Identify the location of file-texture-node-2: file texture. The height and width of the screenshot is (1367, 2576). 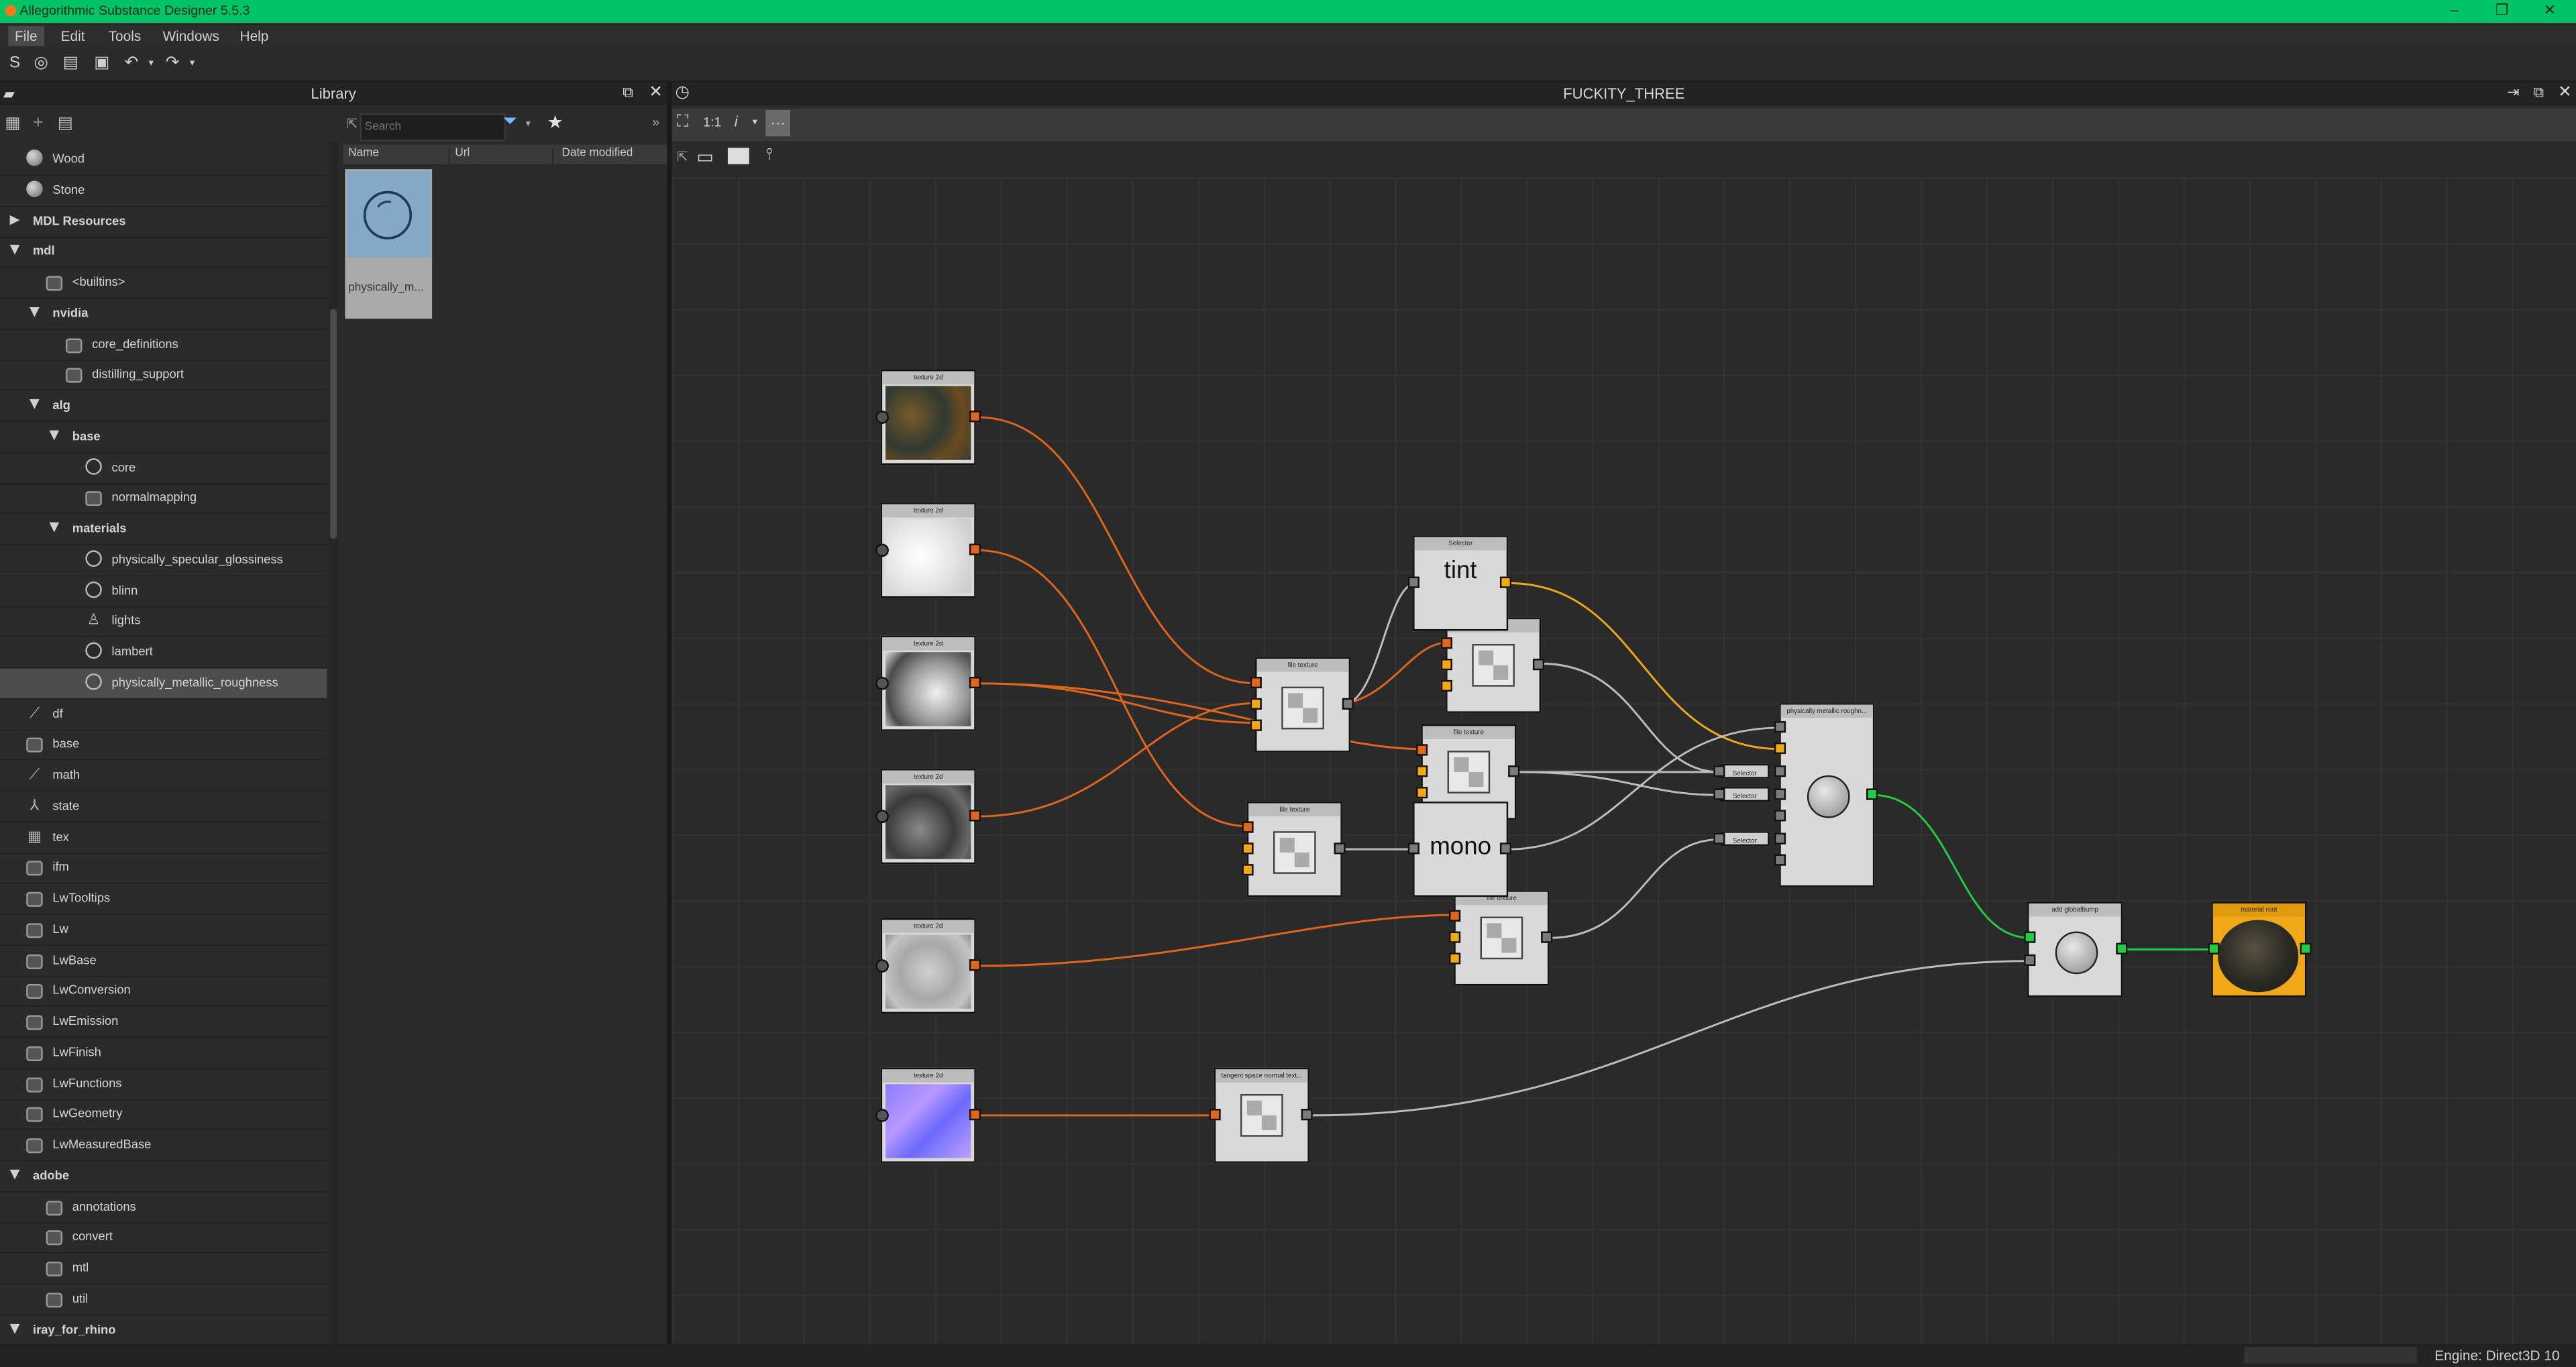
(1294, 850).